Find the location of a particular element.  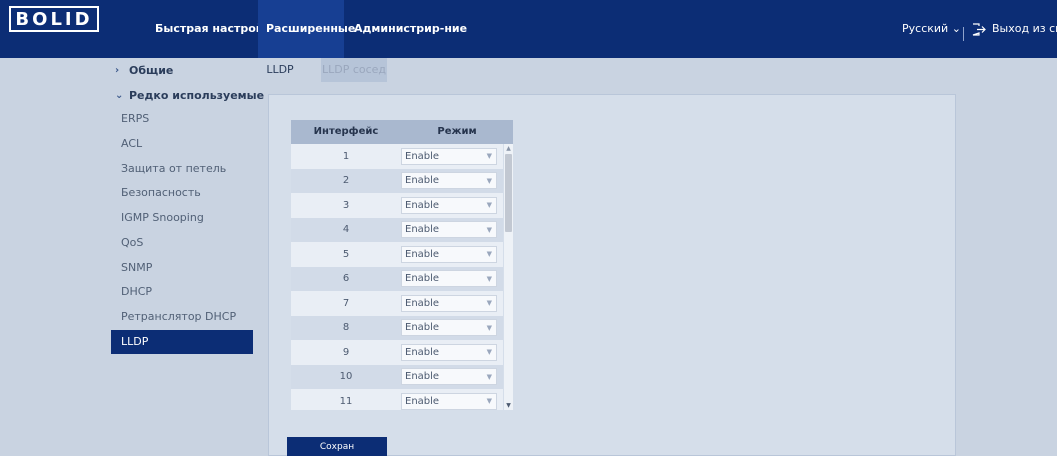

scrollbar-thumb is located at coordinates (508, 193).